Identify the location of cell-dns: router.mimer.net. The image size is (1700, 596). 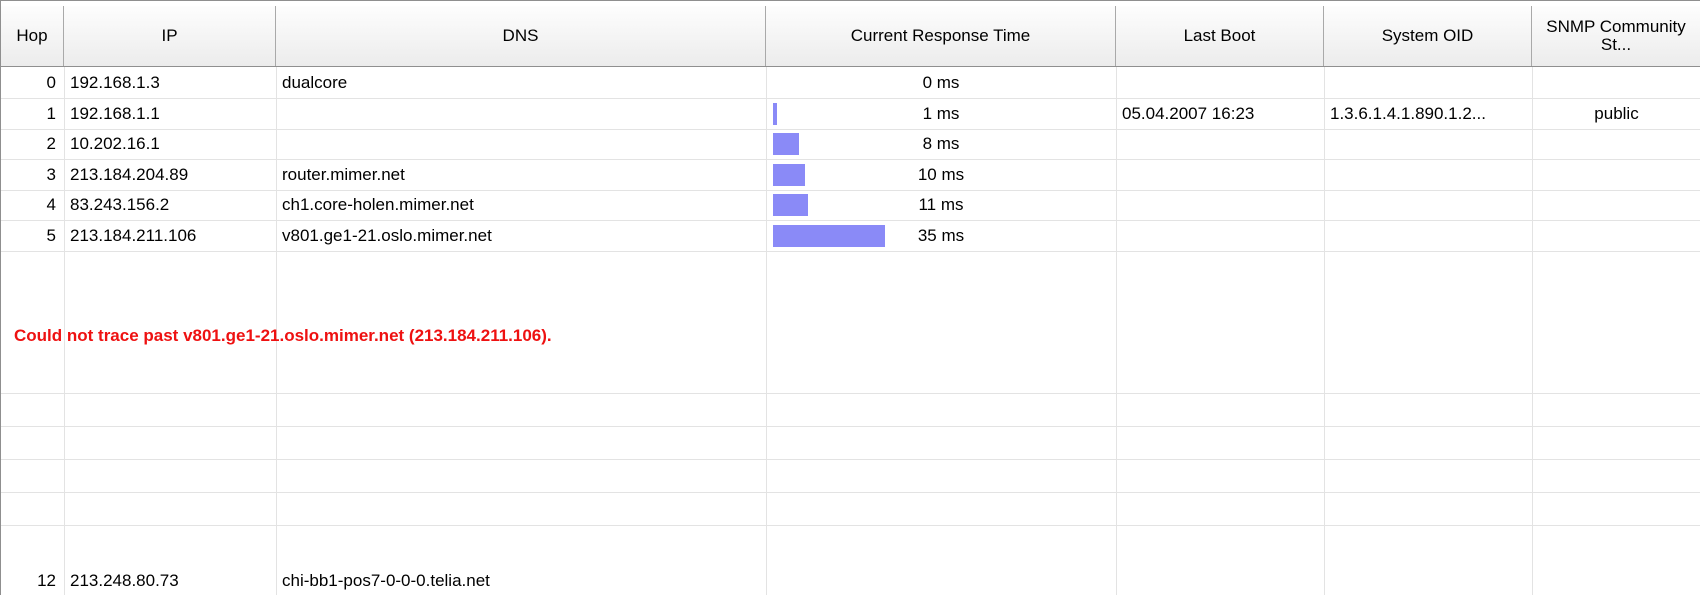
(343, 174).